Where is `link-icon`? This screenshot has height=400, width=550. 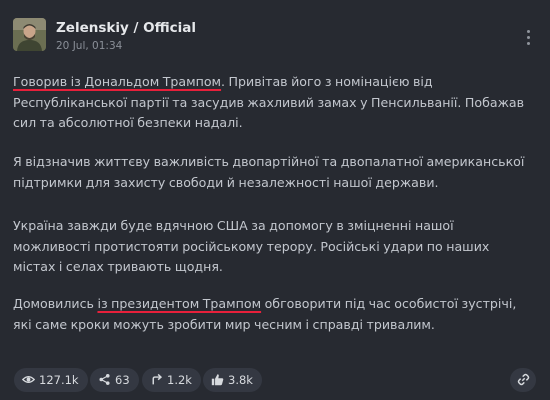
link-icon is located at coordinates (523, 379).